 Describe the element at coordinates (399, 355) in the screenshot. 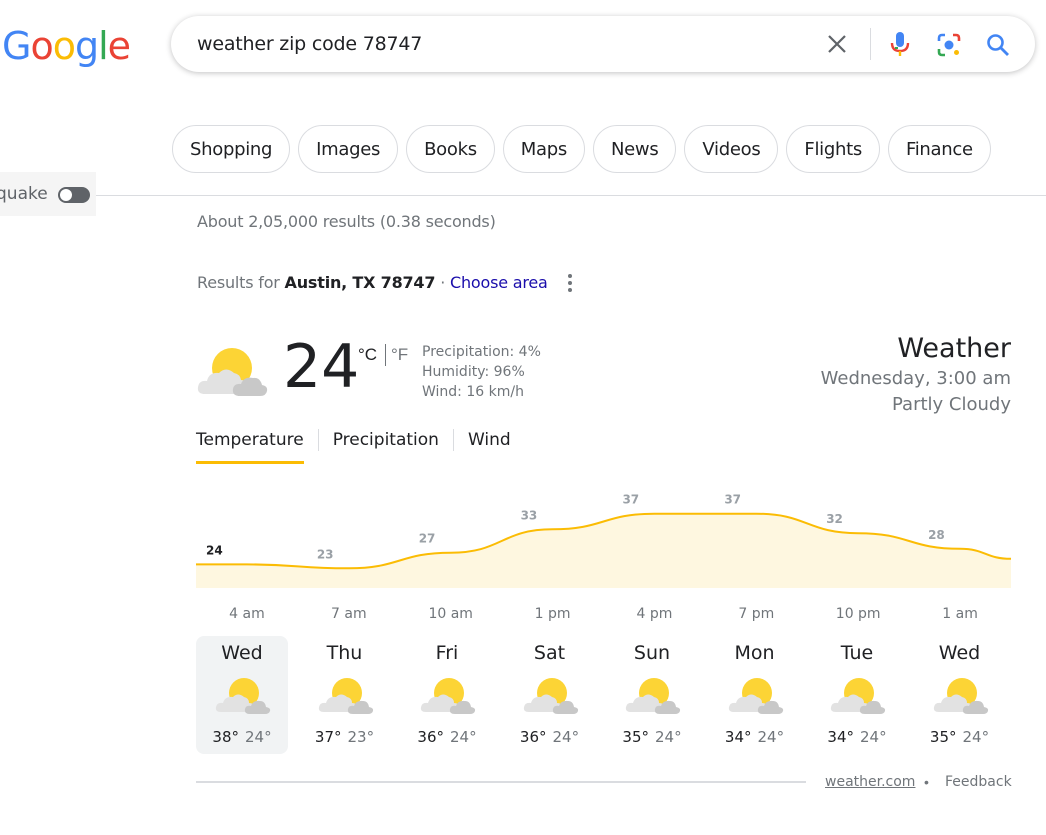

I see `unit-fahrenheit: °F` at that location.